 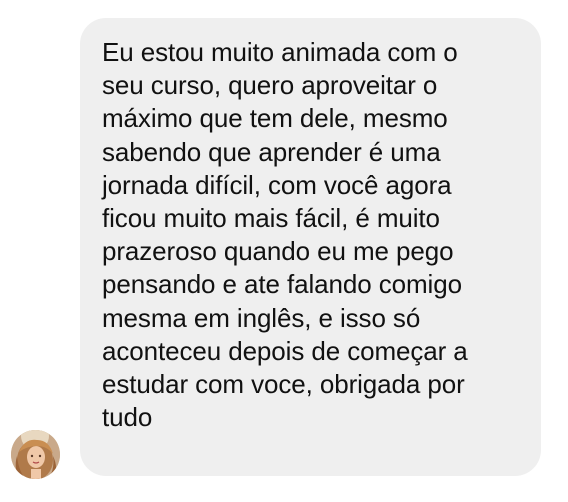 I want to click on message-text-line: jornada difícil, com você agora, so click(x=277, y=184).